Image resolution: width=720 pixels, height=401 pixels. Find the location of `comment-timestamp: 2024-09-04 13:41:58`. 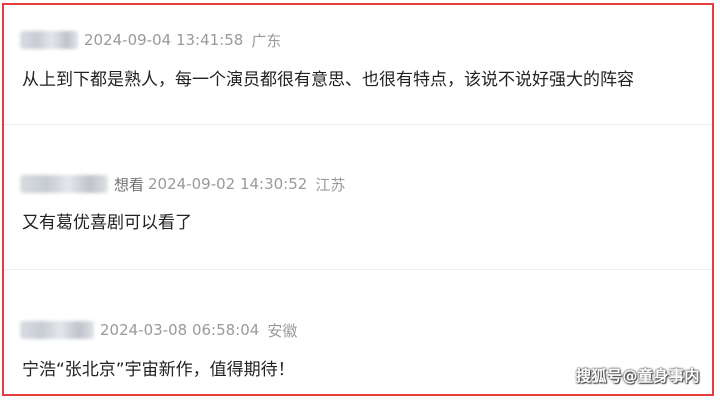

comment-timestamp: 2024-09-04 13:41:58 is located at coordinates (164, 40).